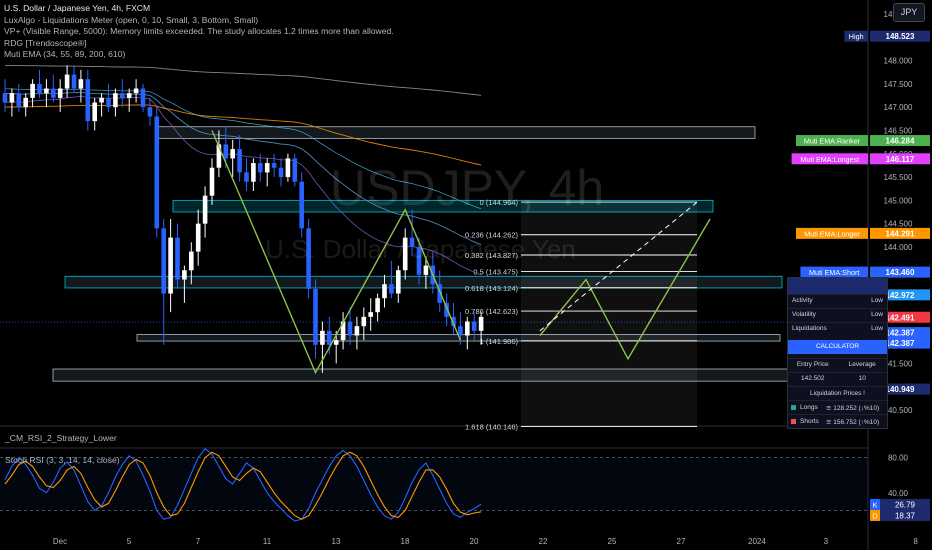  I want to click on price-tag-label: Muti EMA:Ranker, so click(832, 141).